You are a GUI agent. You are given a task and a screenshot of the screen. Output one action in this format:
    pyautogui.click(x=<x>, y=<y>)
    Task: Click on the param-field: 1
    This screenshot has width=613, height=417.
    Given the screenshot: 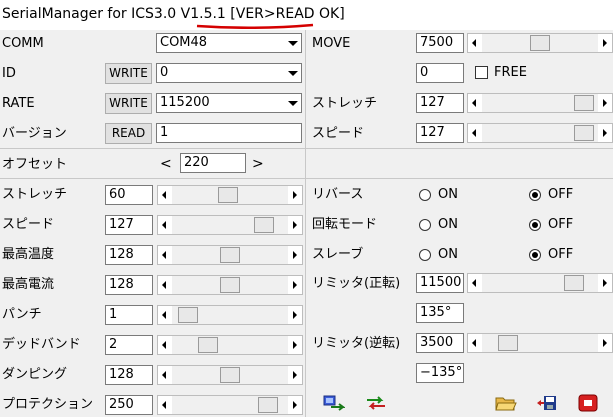 What is the action you would take?
    pyautogui.click(x=129, y=315)
    